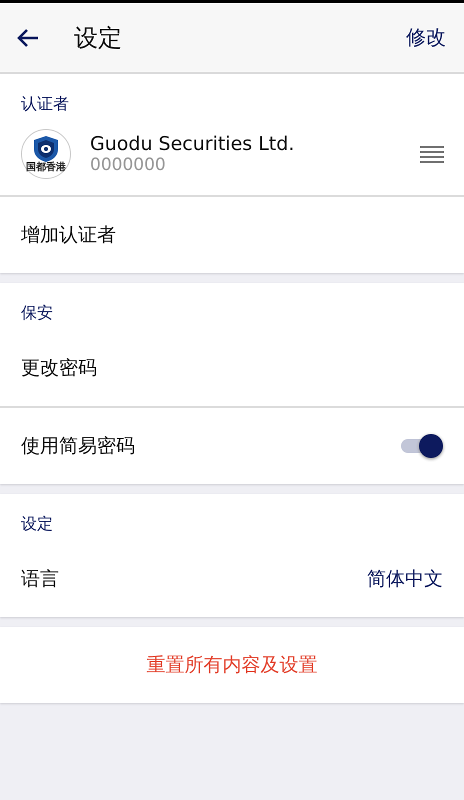 This screenshot has width=464, height=800. Describe the element at coordinates (405, 579) in the screenshot. I see `setting-value: 简体中文` at that location.